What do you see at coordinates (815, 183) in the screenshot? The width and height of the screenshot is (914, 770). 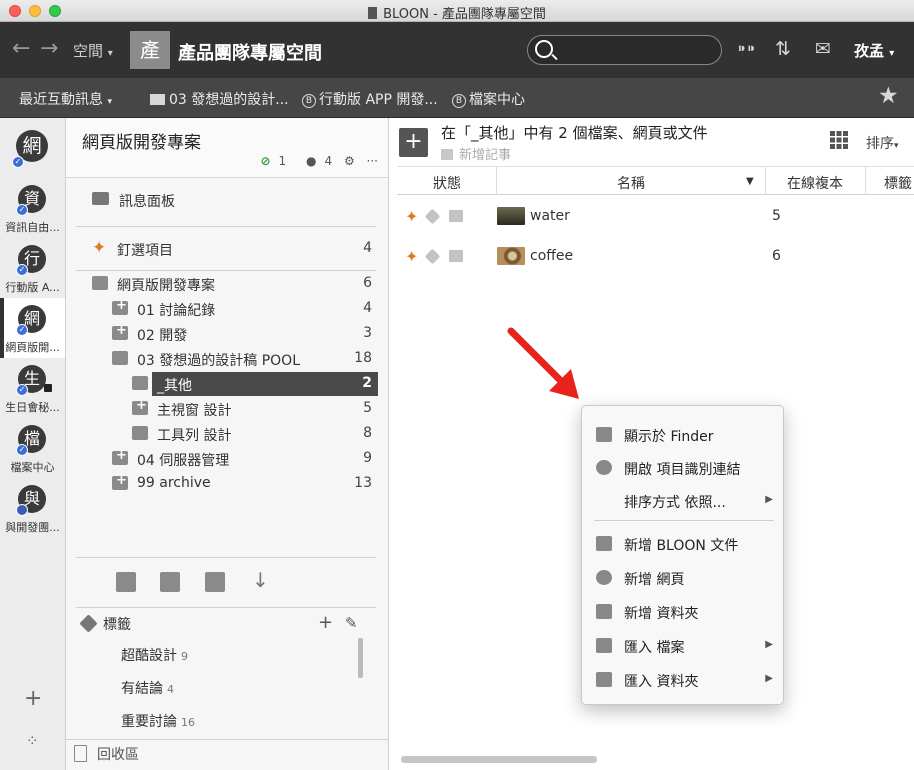 I see `column-copies: 在線複本` at bounding box center [815, 183].